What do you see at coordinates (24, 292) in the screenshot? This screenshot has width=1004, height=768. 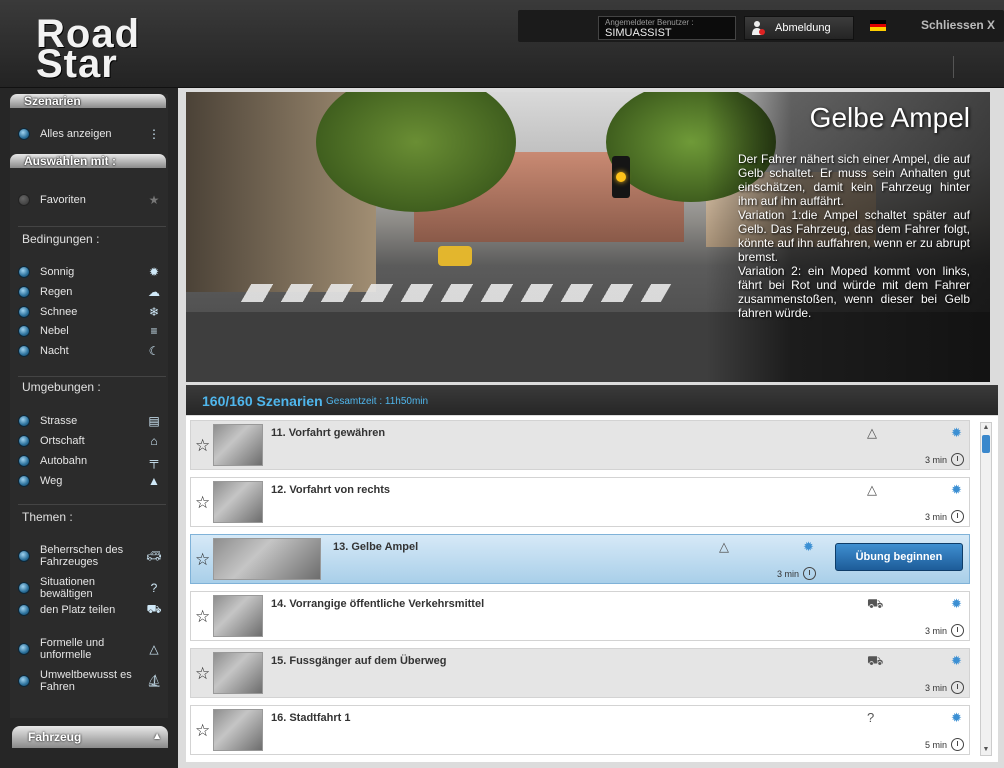 I see `radio-rain` at bounding box center [24, 292].